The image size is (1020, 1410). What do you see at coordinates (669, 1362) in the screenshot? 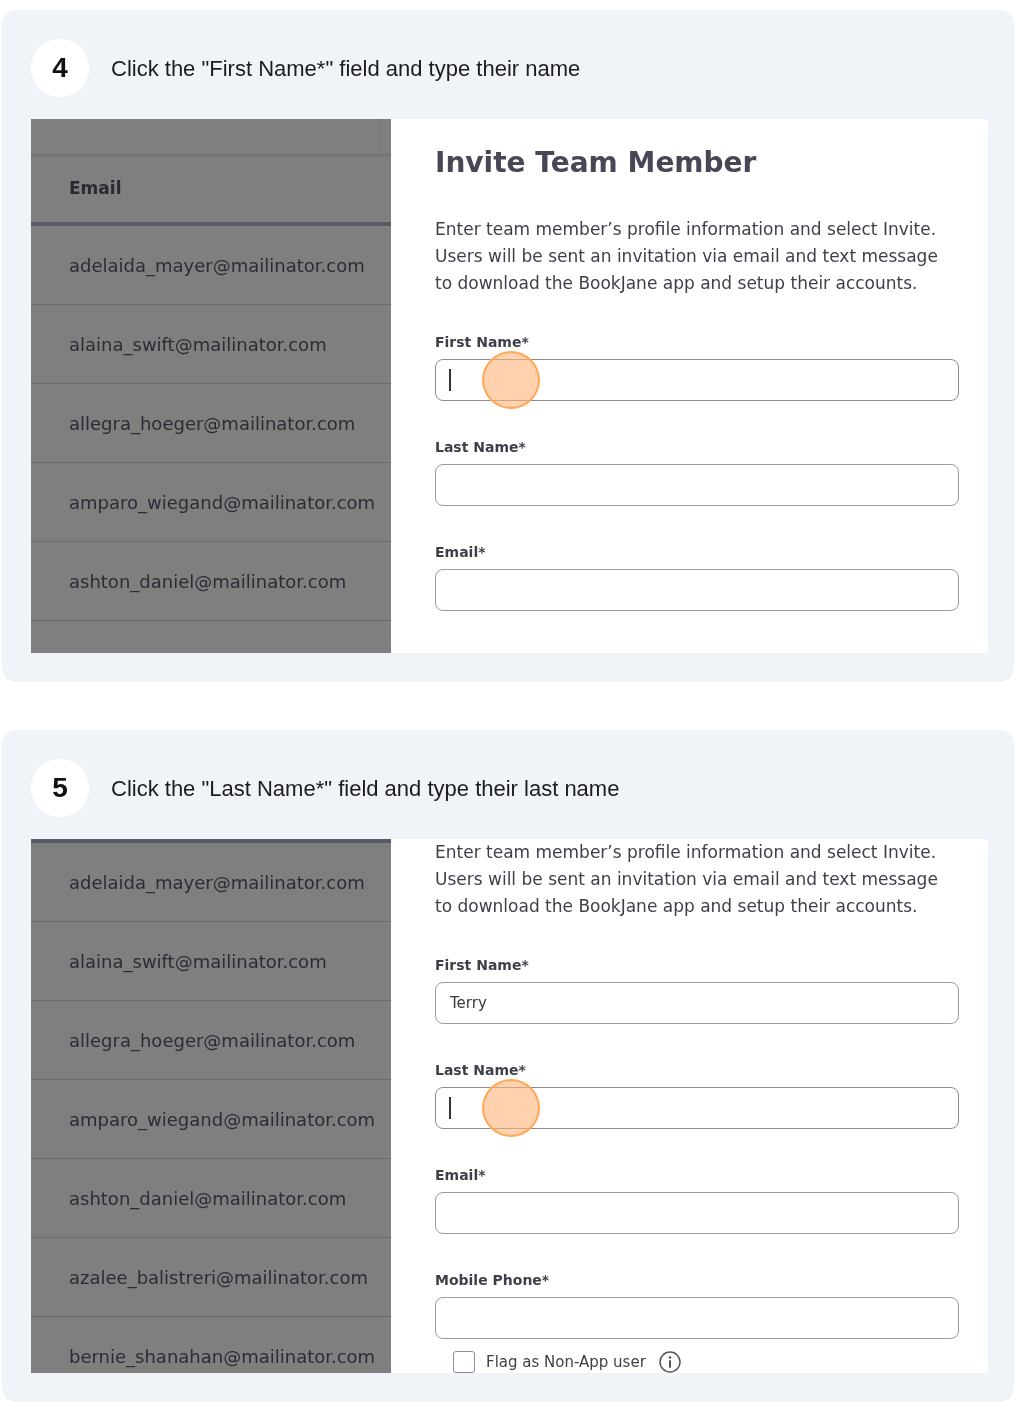
I see `info-icon` at bounding box center [669, 1362].